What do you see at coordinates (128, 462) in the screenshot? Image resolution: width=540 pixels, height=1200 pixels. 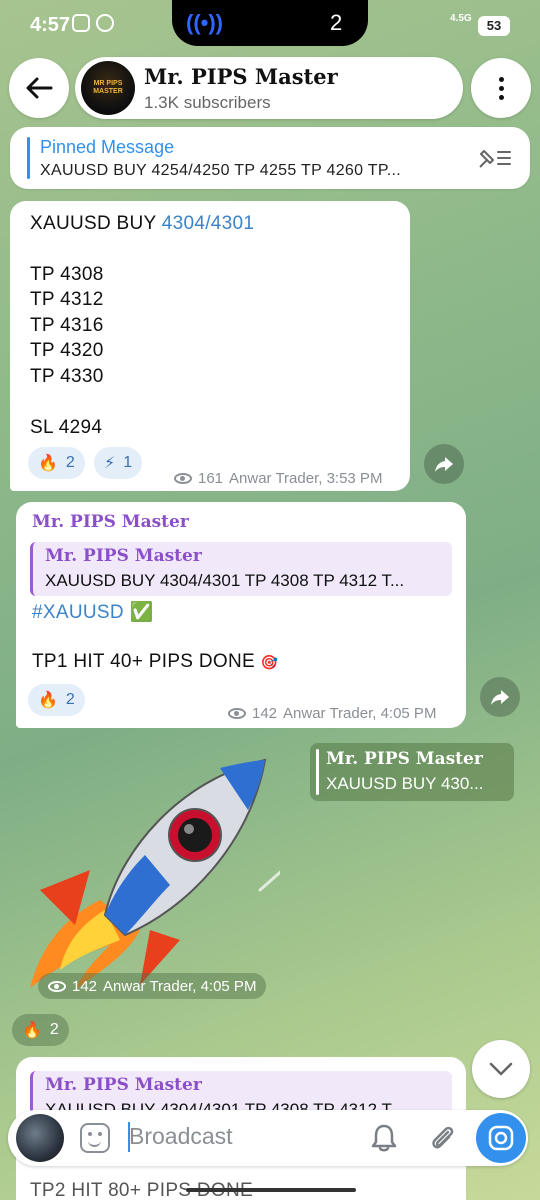 I see `reaction-count: 1` at bounding box center [128, 462].